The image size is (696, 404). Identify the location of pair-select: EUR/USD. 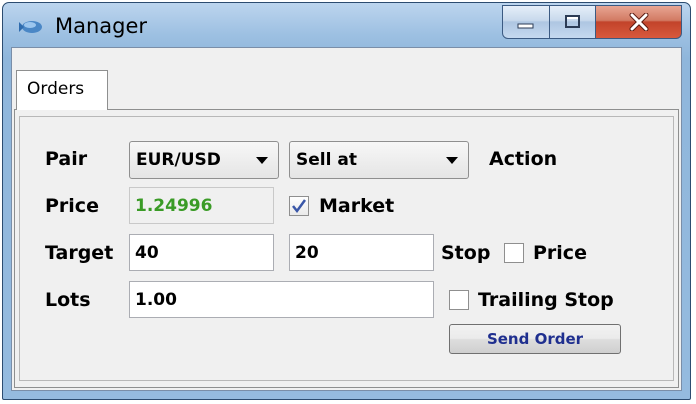
(204, 160).